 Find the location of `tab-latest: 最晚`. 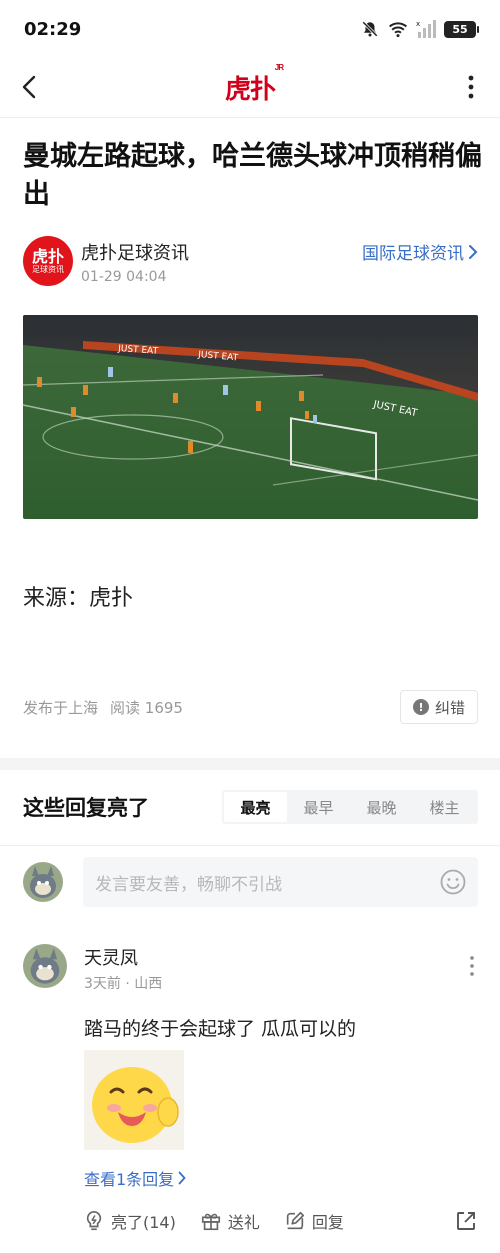

tab-latest: 最晚 is located at coordinates (381, 807).